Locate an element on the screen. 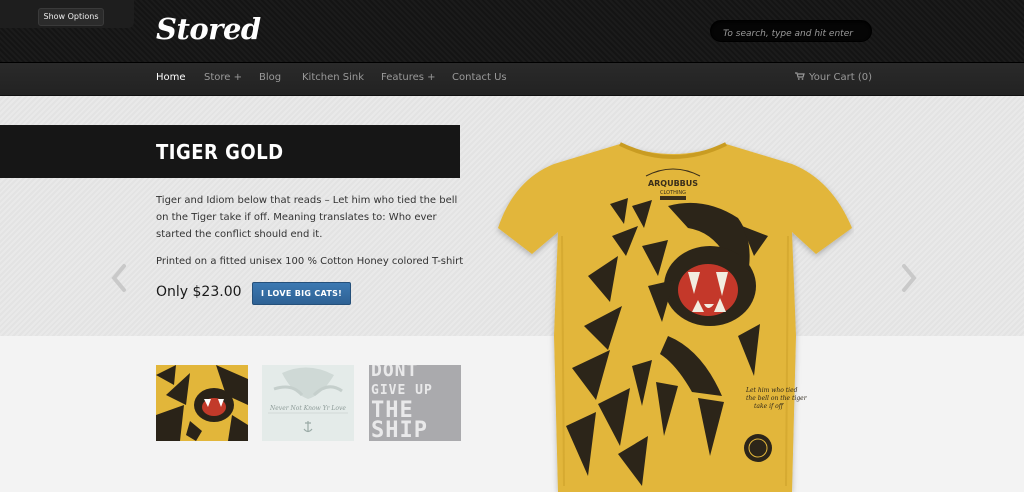 This screenshot has height=492, width=1024. options-panel: Show Options is located at coordinates (67, 14).